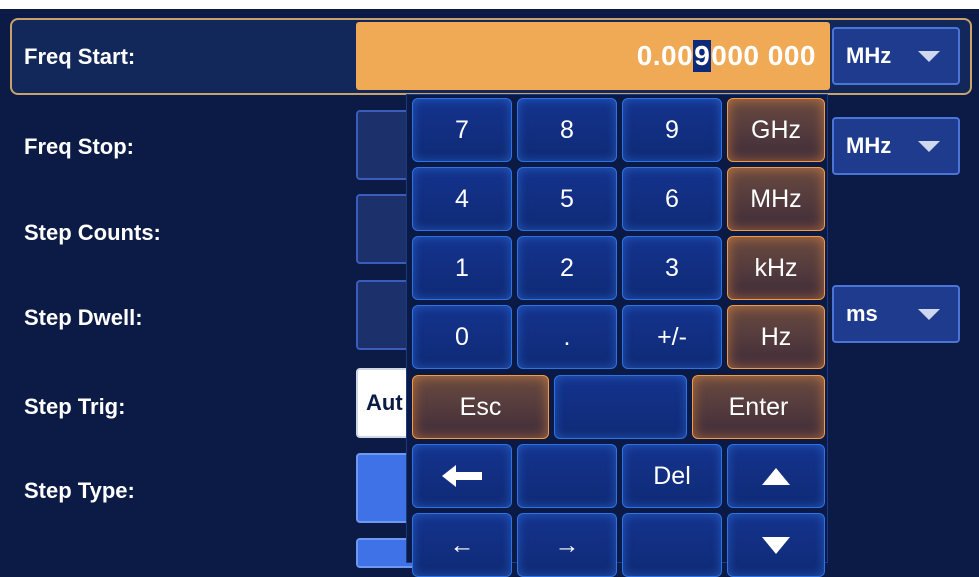  I want to click on freq-start-input: 0.00 9 000 000, so click(593, 56).